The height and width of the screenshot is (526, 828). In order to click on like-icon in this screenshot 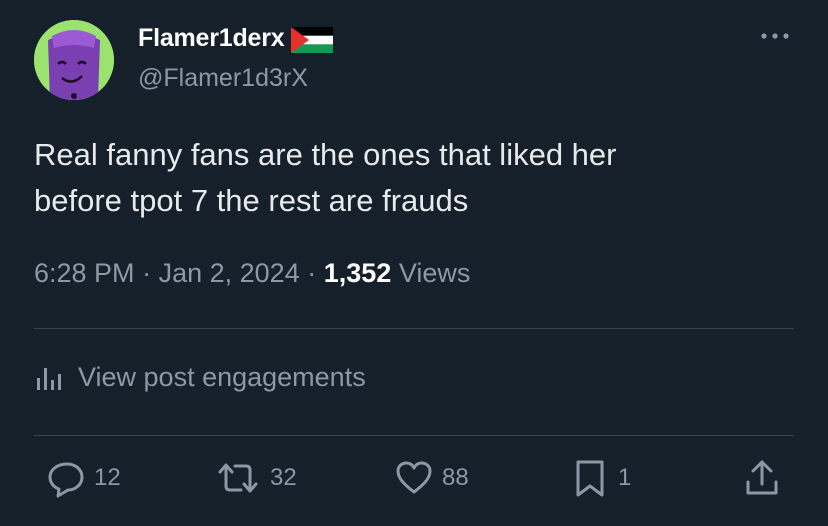, I will do `click(414, 477)`.